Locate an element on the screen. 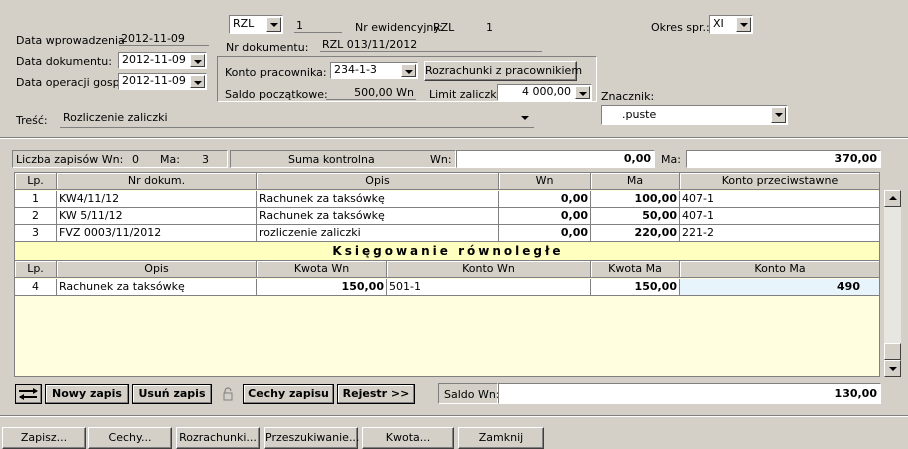 The width and height of the screenshot is (908, 449). nr-ewidencyjny-number: 1 is located at coordinates (489, 27).